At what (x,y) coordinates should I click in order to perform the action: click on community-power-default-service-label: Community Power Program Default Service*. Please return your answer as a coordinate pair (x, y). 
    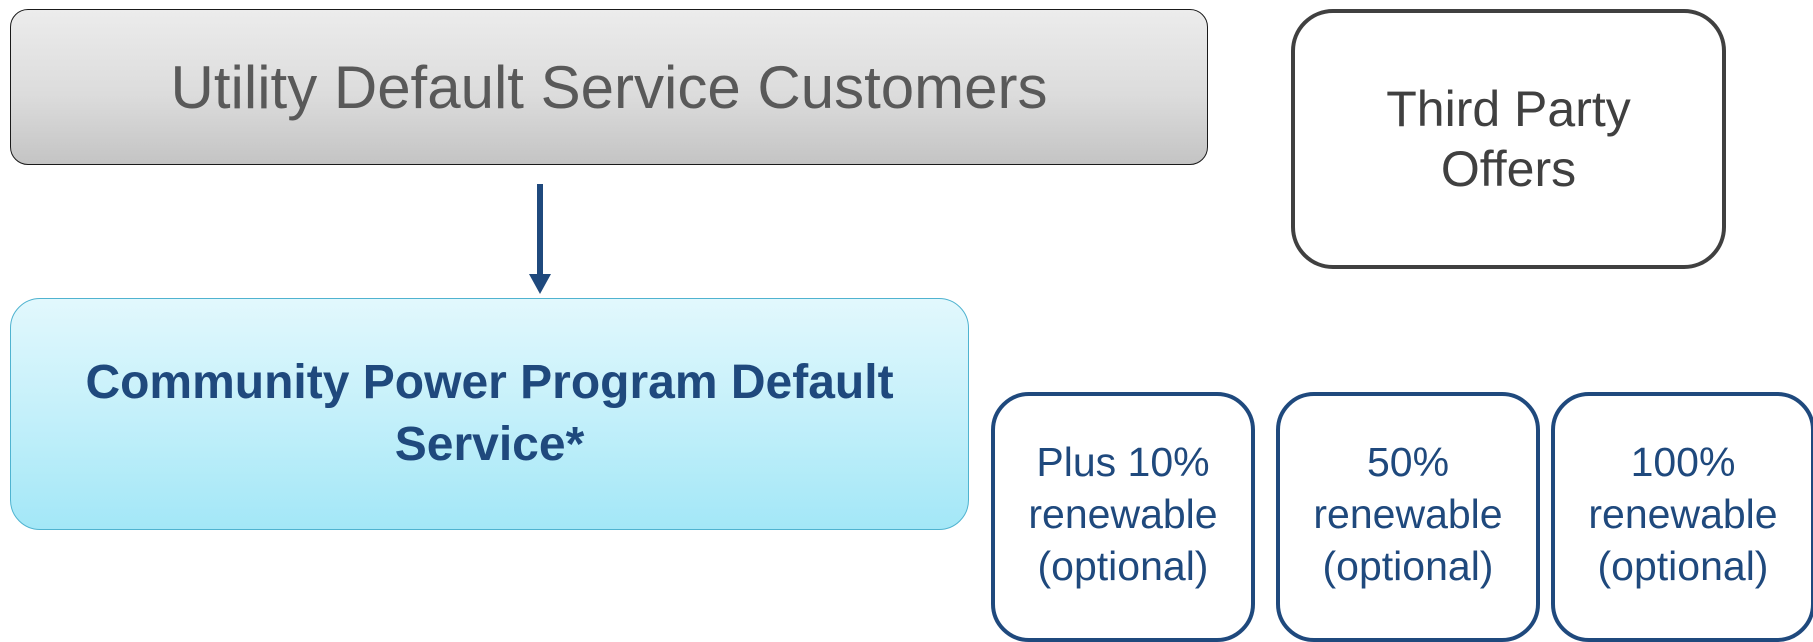
    Looking at the image, I should click on (489, 413).